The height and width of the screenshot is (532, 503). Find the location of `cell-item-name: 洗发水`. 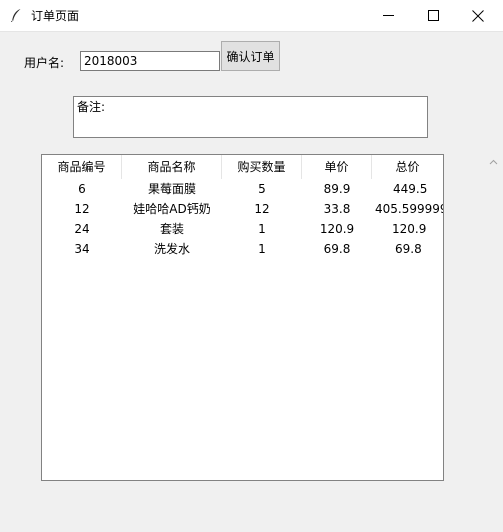

cell-item-name: 洗发水 is located at coordinates (171, 249).